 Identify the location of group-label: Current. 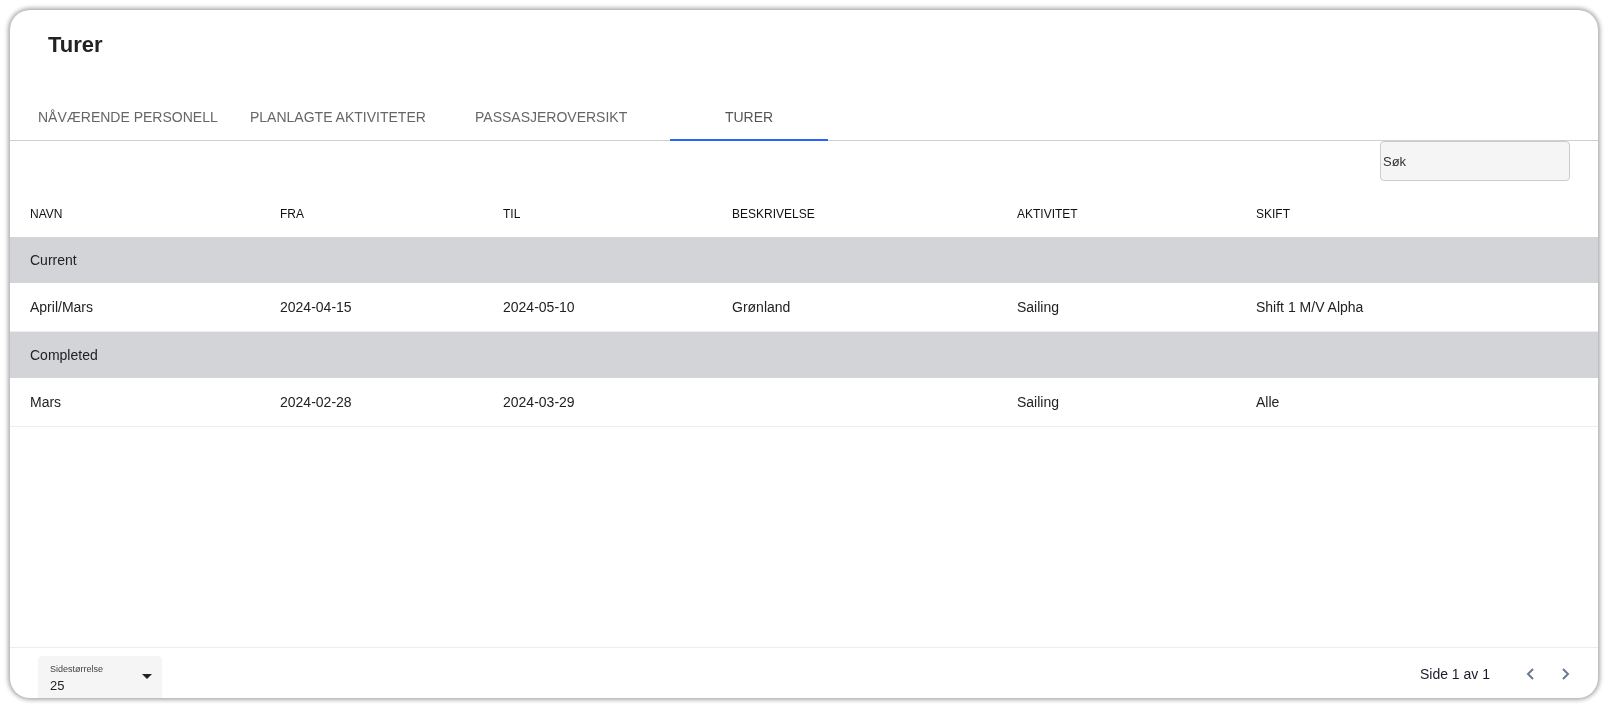
(53, 260).